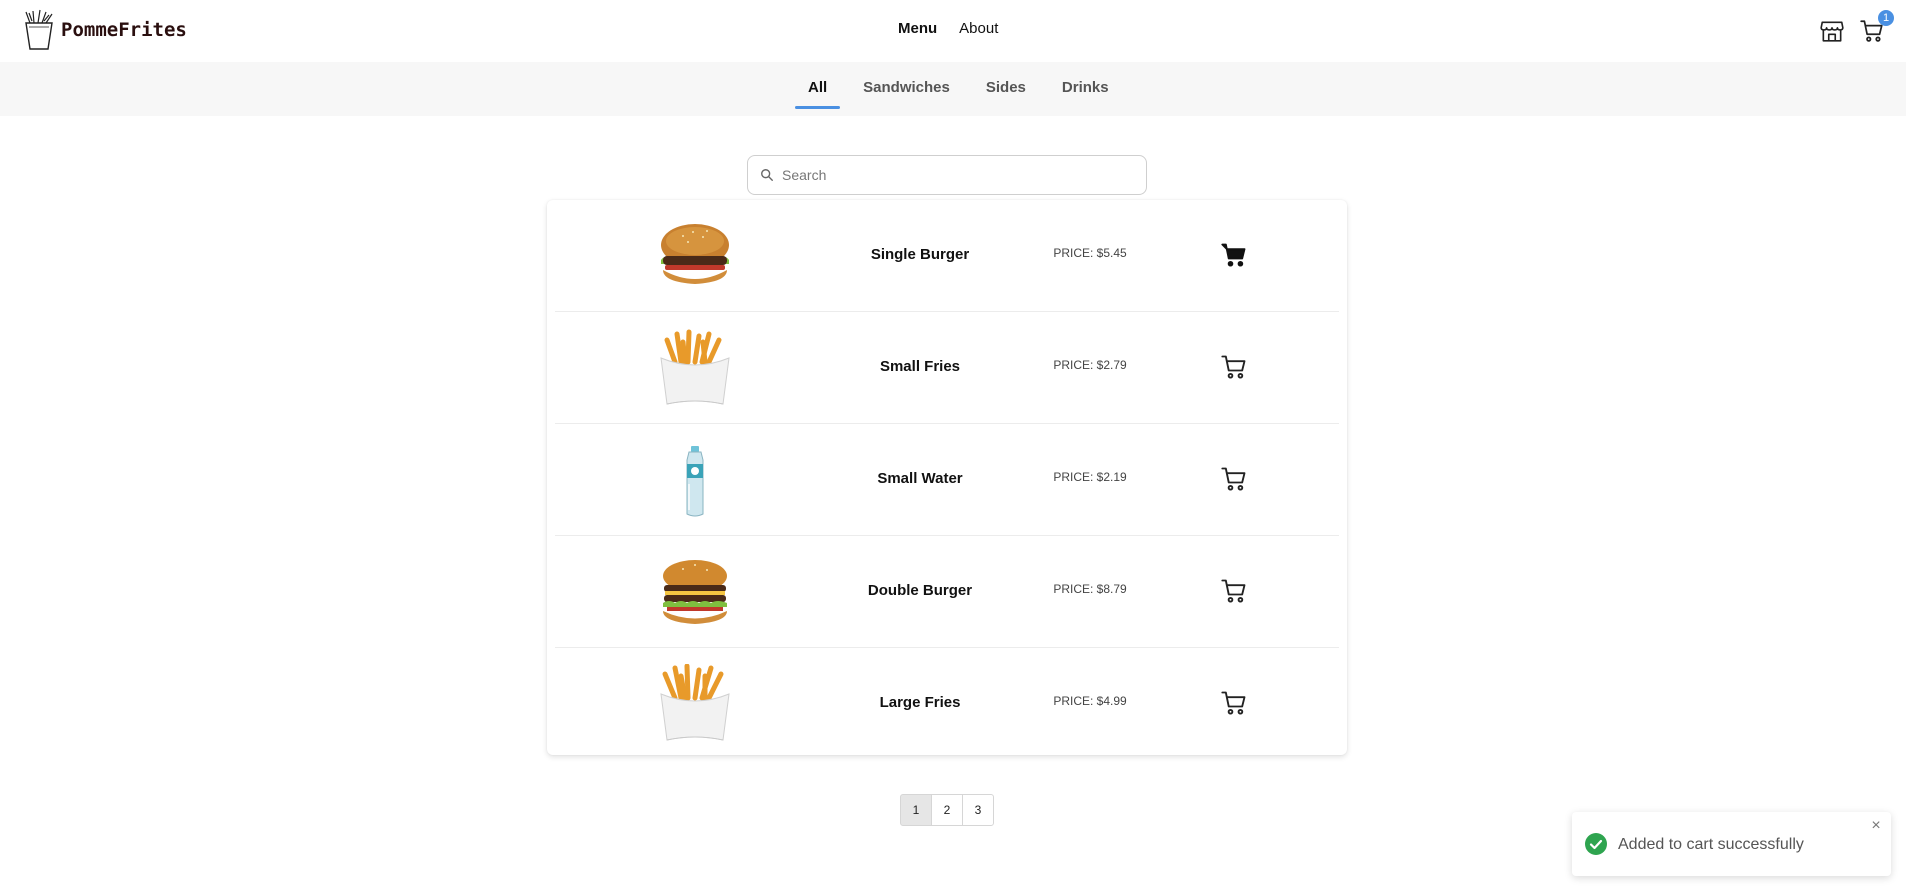 The height and width of the screenshot is (895, 1906). I want to click on brand: PommeFrites, so click(104, 30).